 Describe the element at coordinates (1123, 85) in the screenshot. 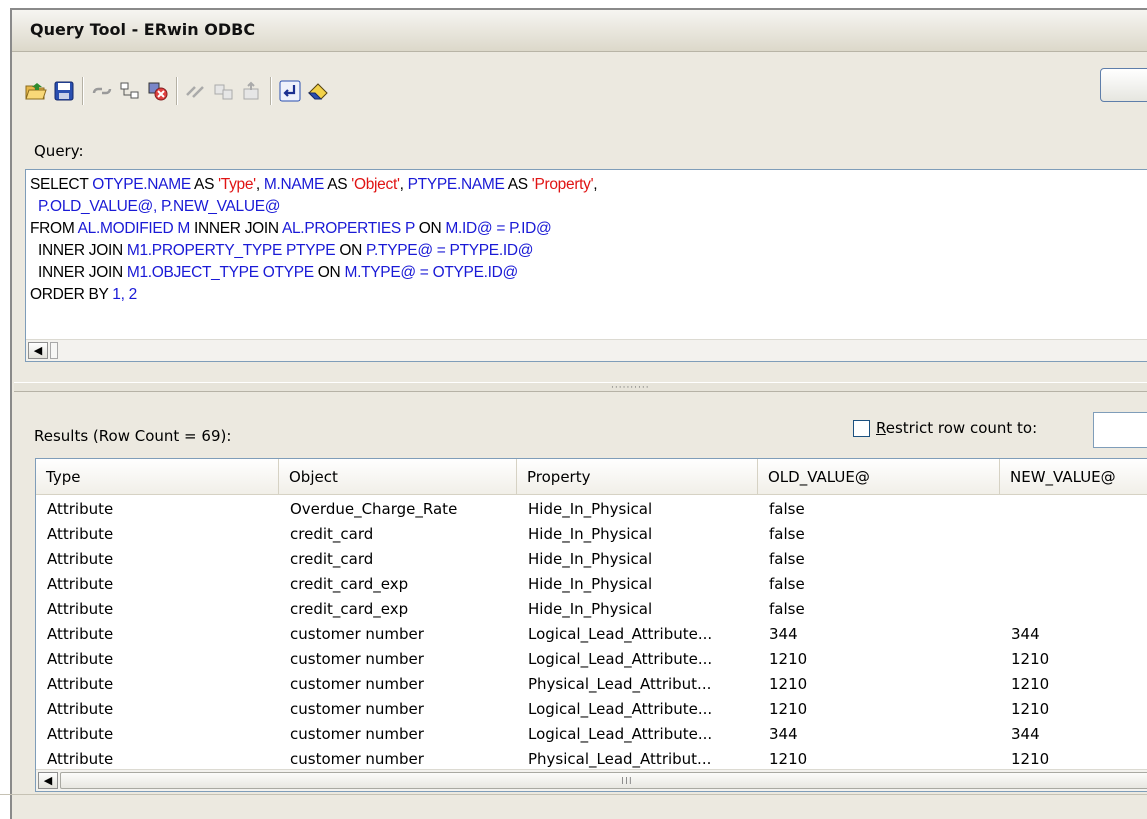

I see `execute-button` at that location.